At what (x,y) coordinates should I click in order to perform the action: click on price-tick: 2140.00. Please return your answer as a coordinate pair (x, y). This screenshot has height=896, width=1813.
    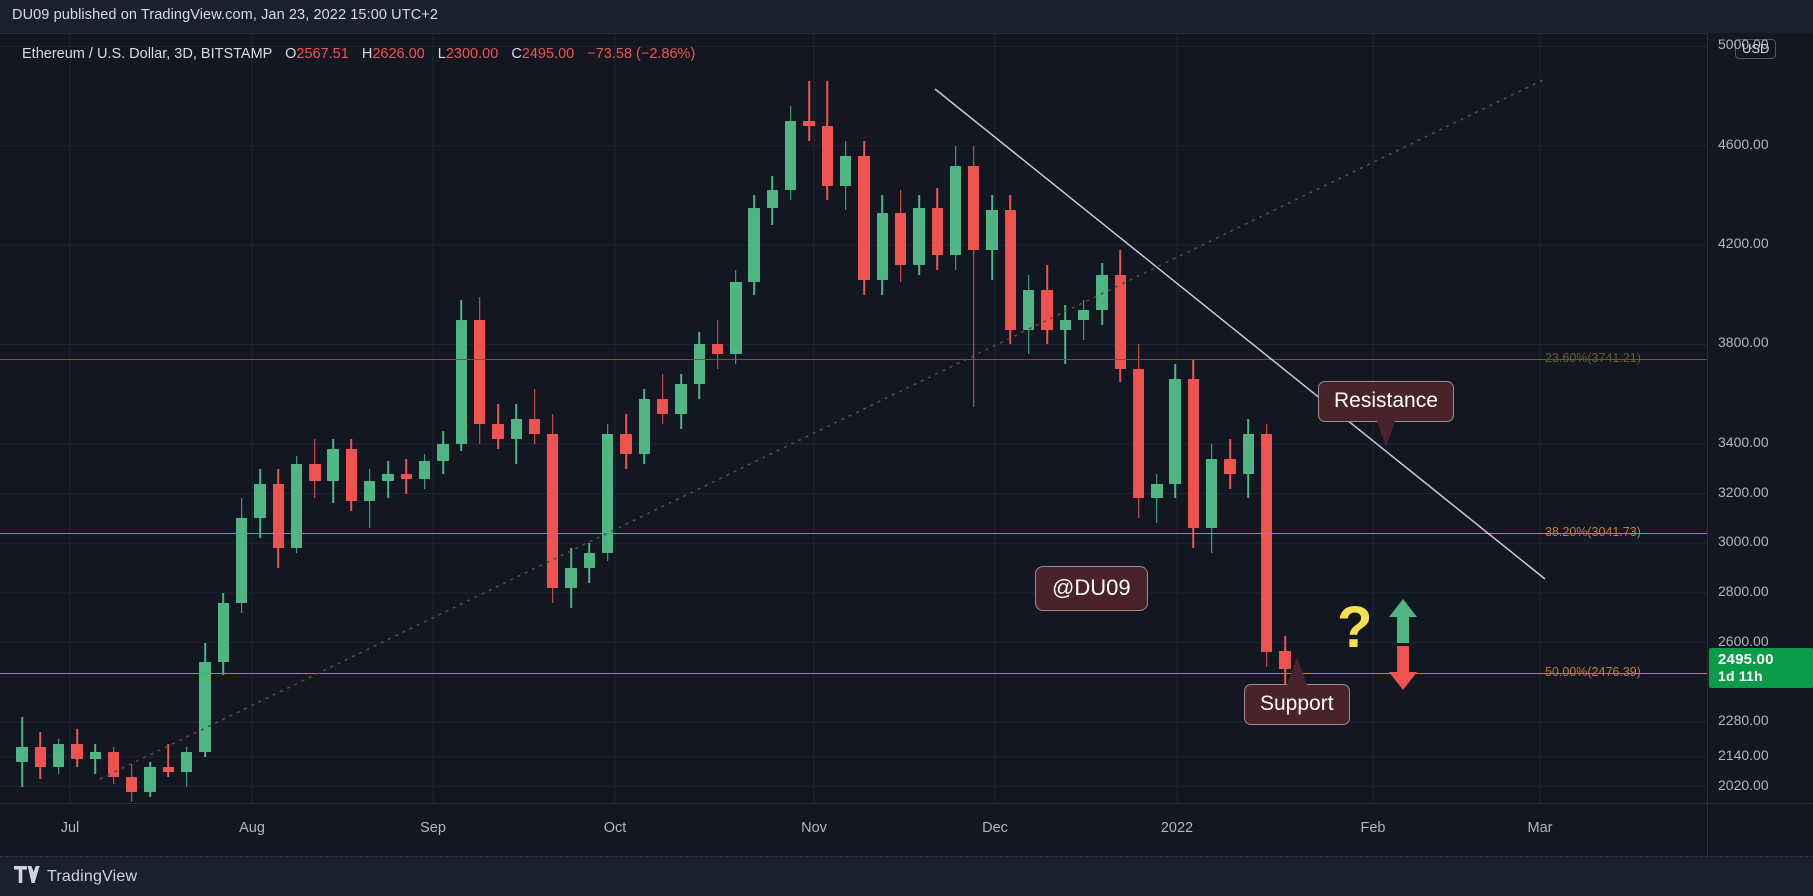
    Looking at the image, I should click on (1743, 754).